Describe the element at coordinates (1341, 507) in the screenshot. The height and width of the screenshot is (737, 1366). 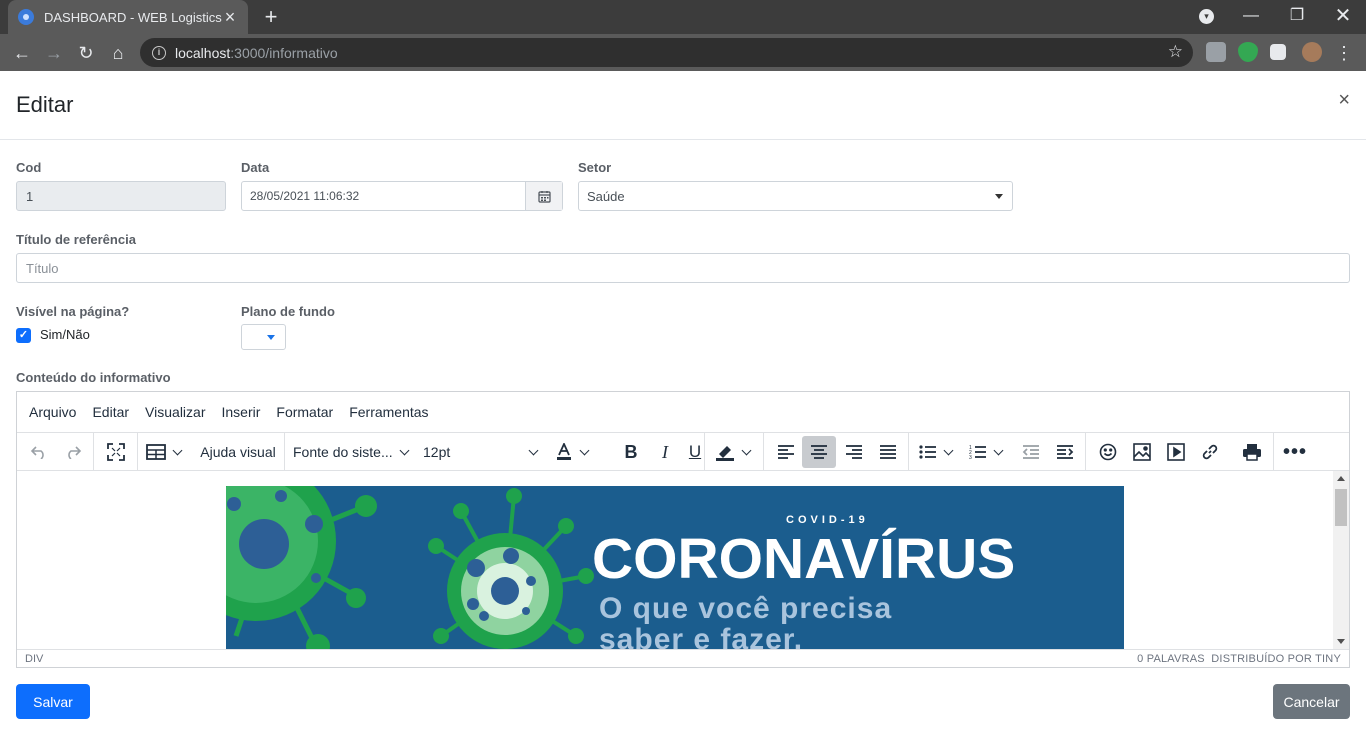
I see `scrollbar-thumb` at that location.